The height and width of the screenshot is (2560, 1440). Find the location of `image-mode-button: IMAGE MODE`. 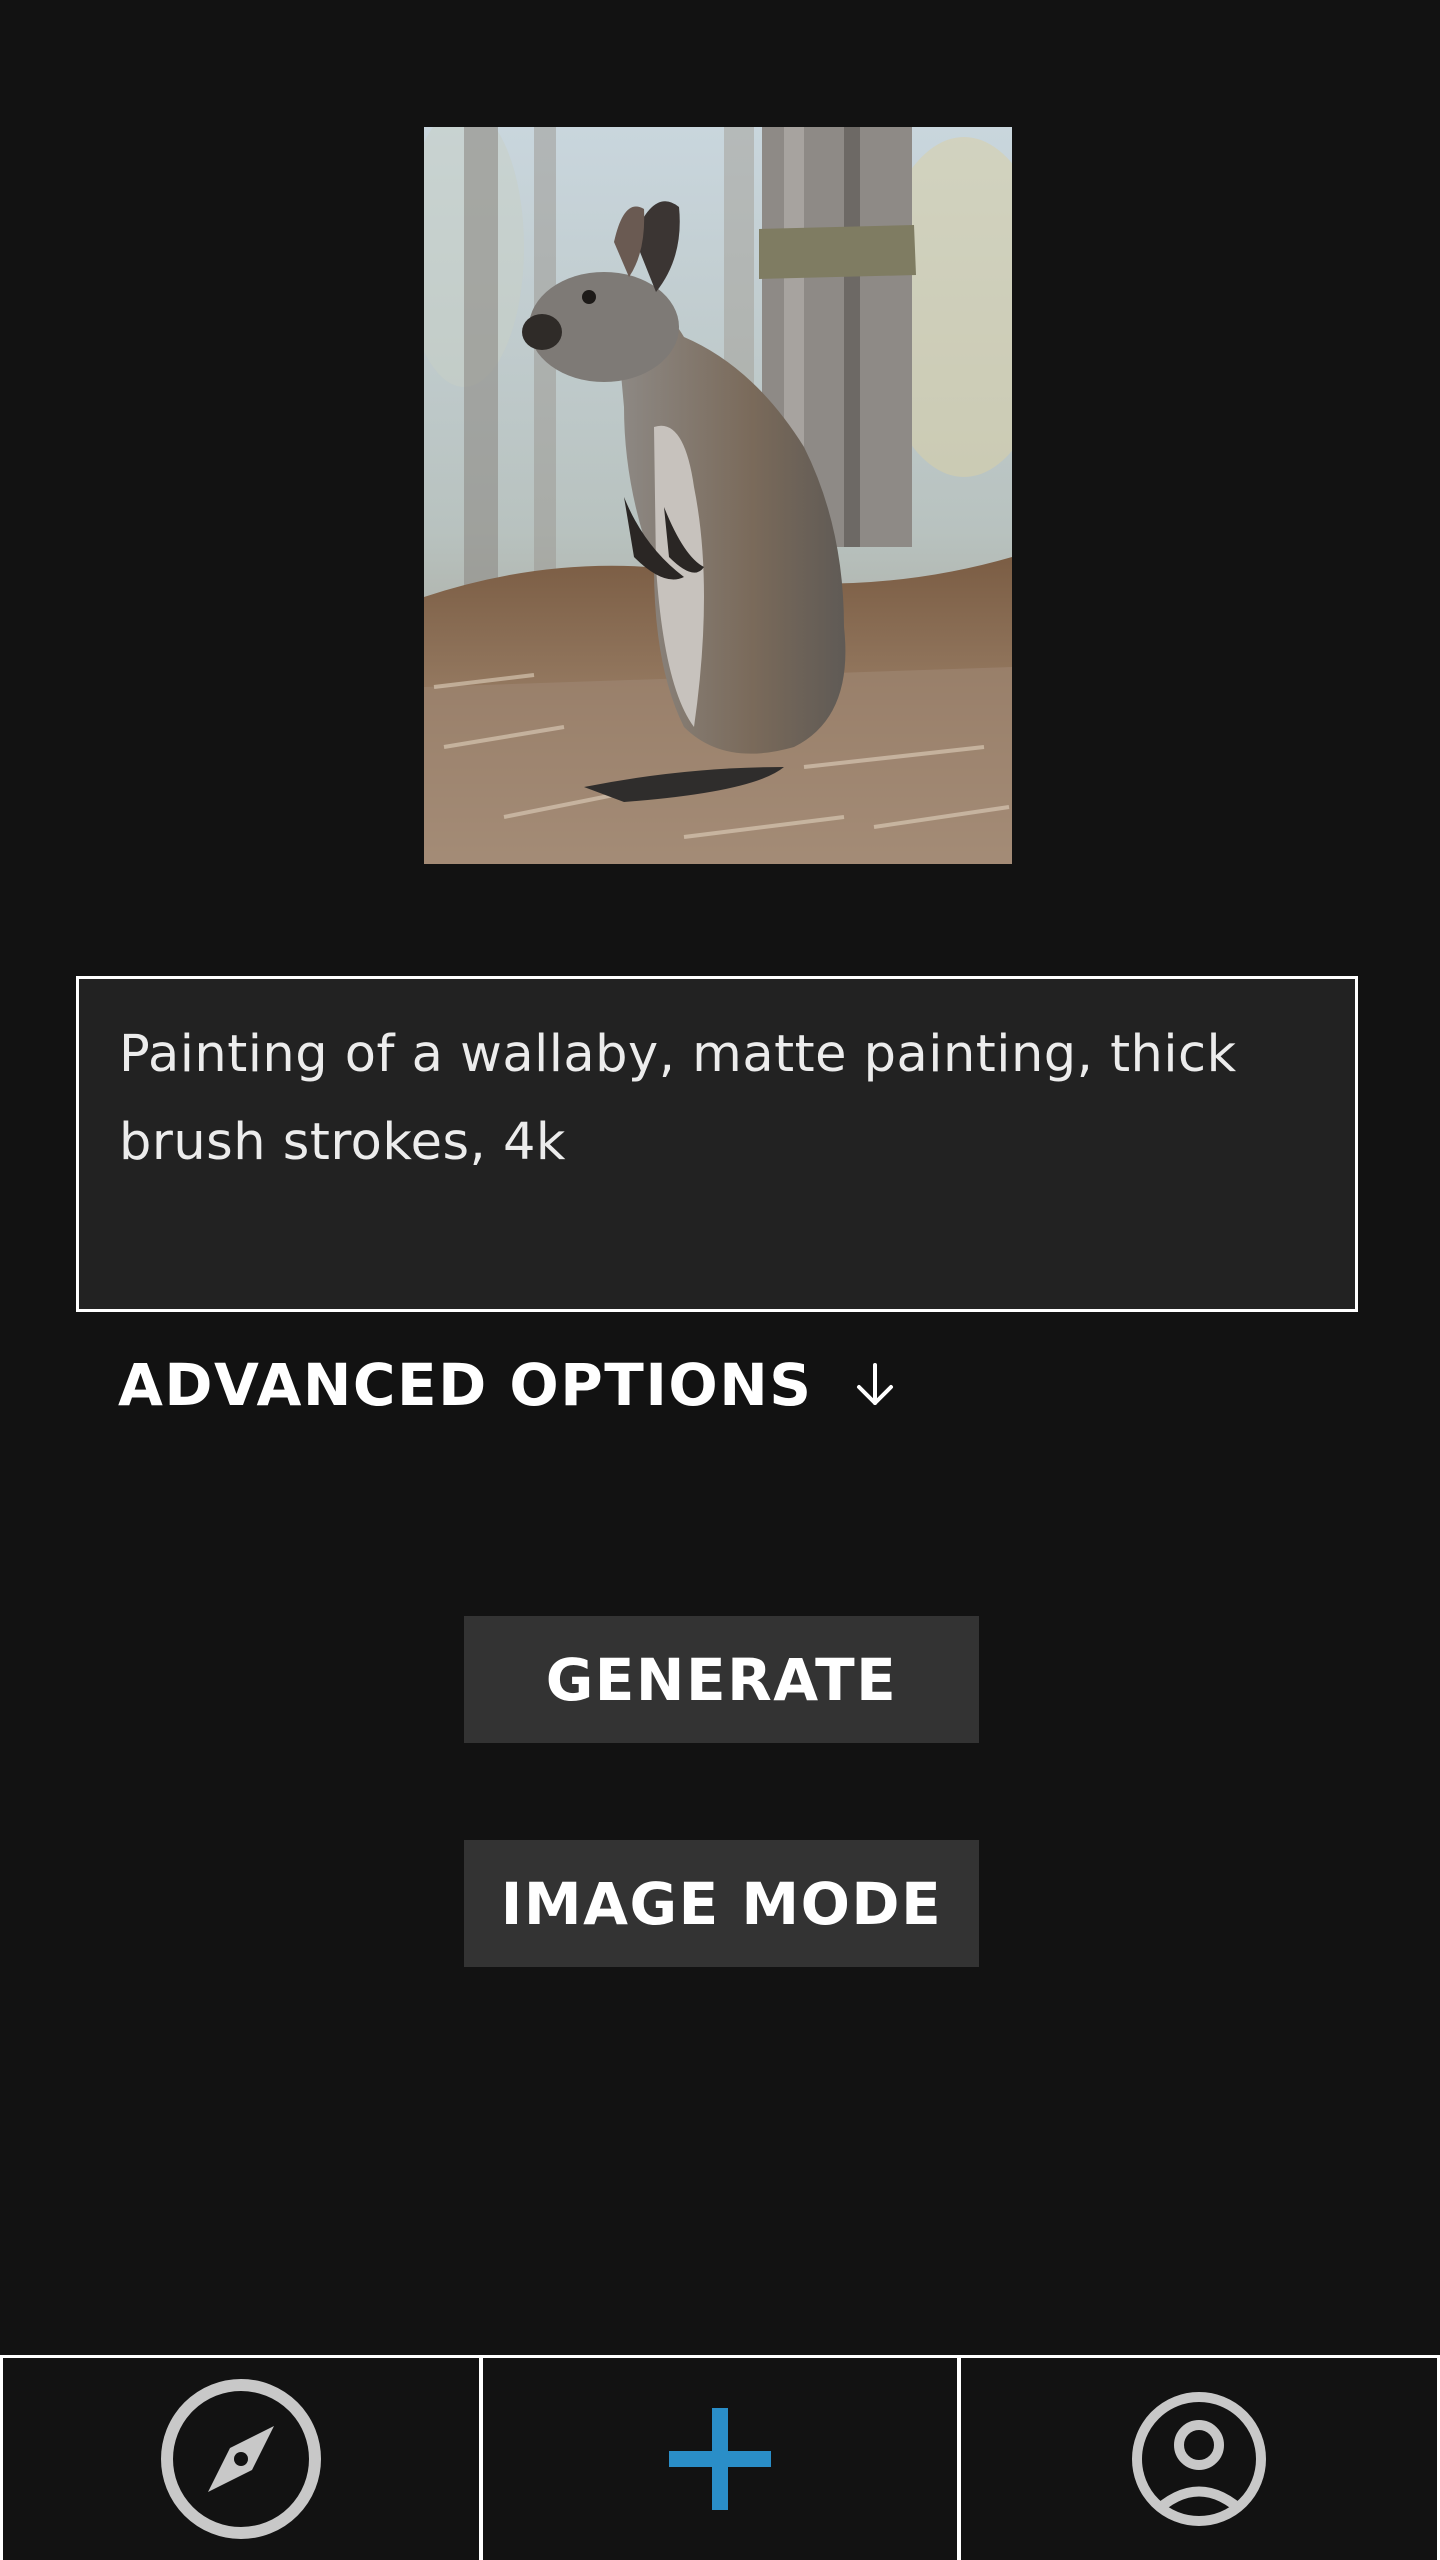

image-mode-button: IMAGE MODE is located at coordinates (721, 1903).